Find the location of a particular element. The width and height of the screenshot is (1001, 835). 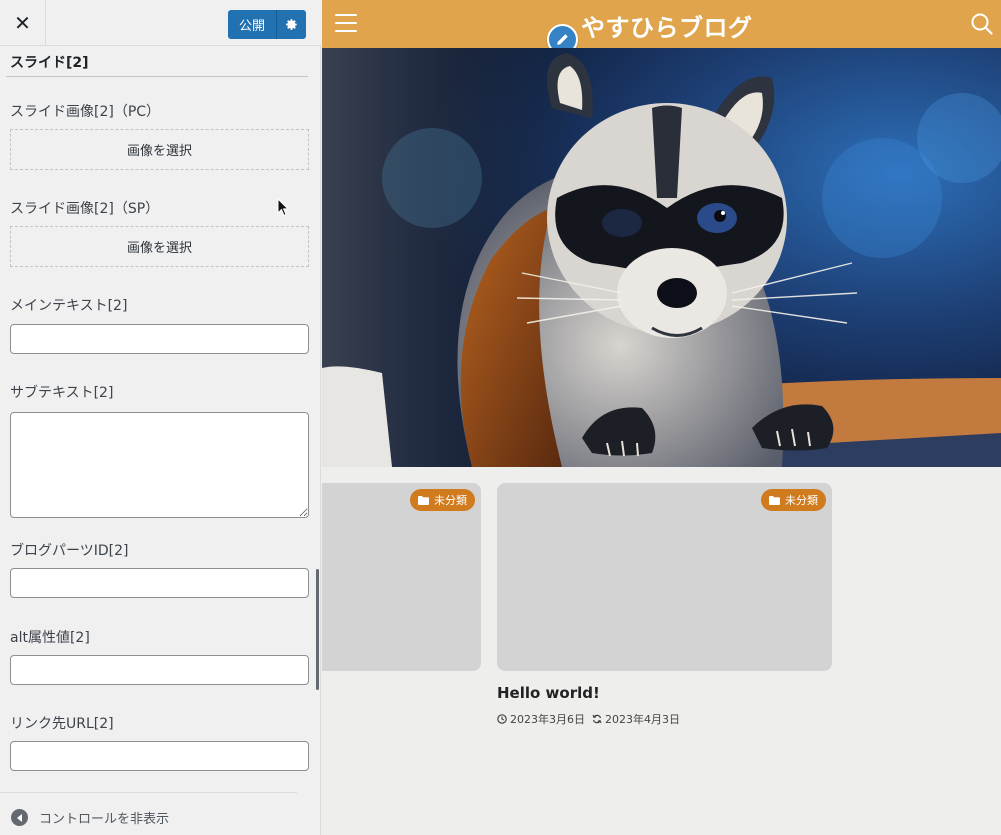

select-image-sp-button: 画像を選択 is located at coordinates (159, 246).